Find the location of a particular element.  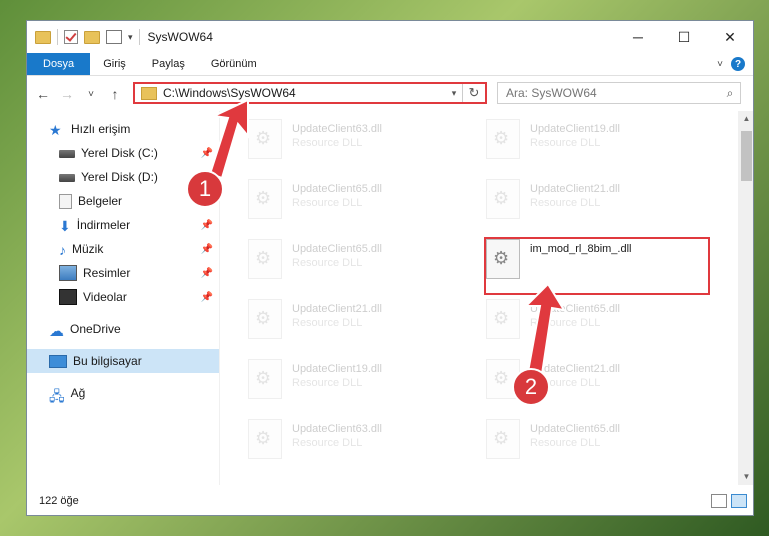

step-1-badge: 1 is located at coordinates (205, 189).